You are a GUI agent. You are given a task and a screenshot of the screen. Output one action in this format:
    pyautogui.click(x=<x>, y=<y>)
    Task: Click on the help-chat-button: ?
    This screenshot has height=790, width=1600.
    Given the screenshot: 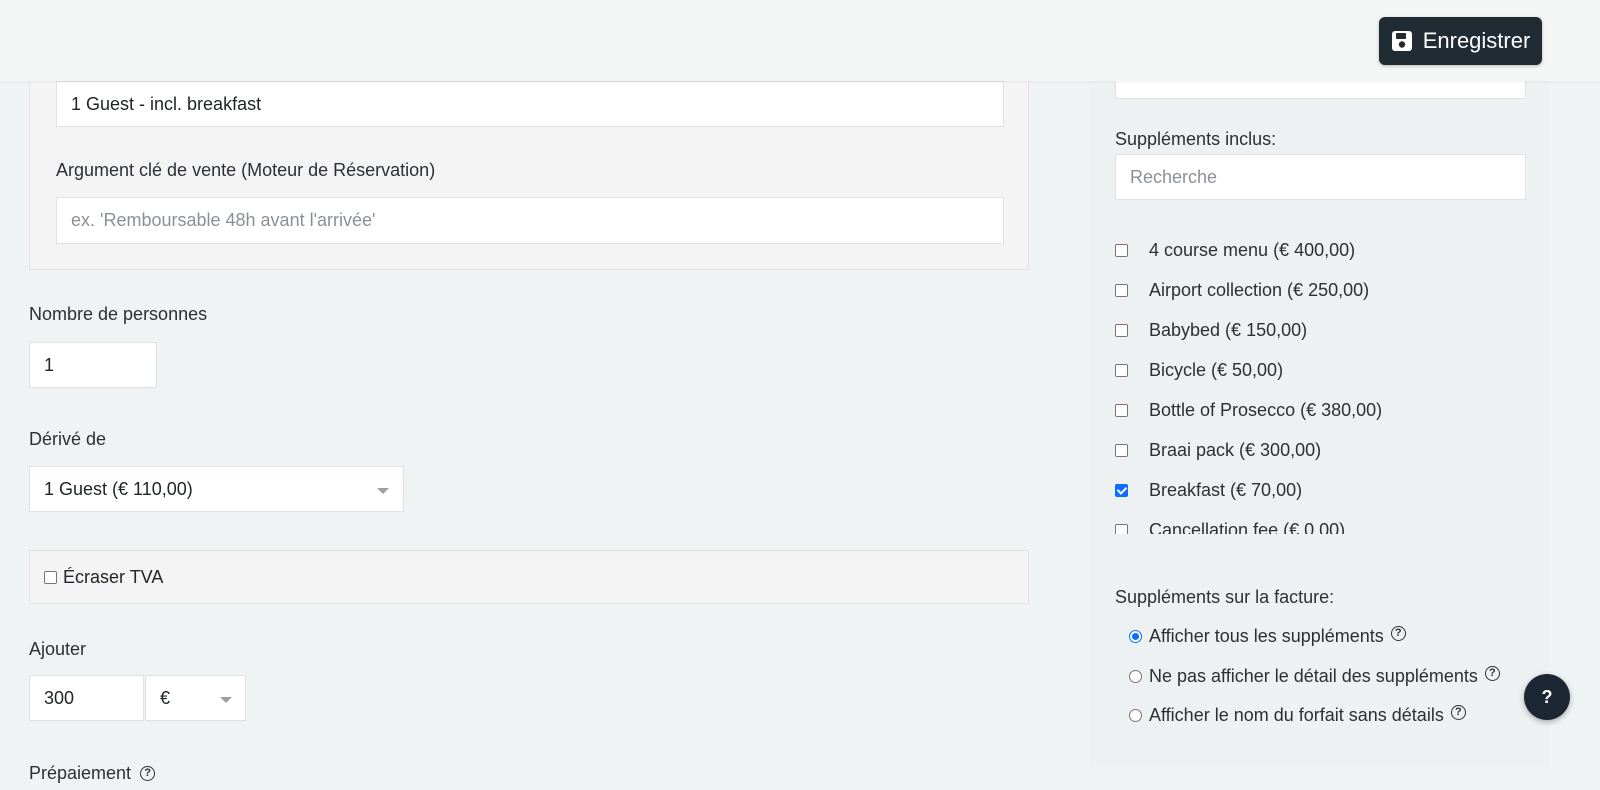 What is the action you would take?
    pyautogui.click(x=1547, y=697)
    